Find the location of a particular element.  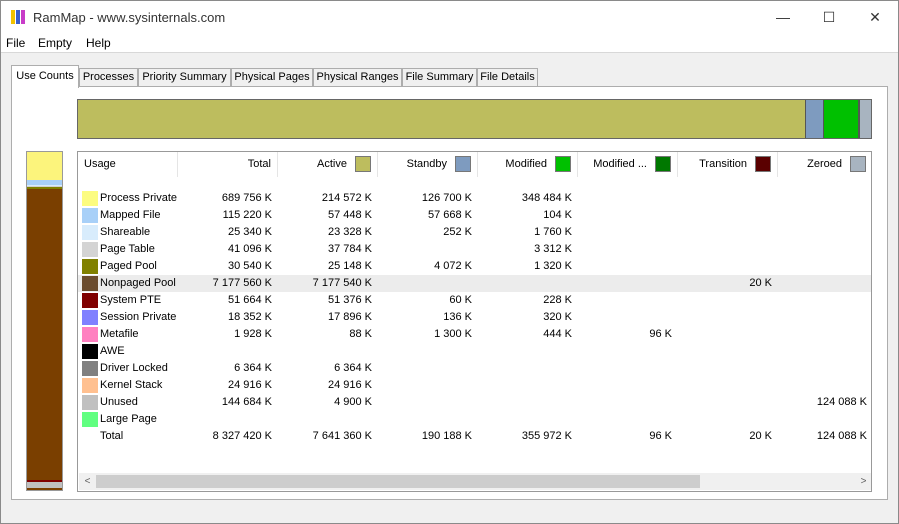

column-header-label: Modified is located at coordinates (526, 164).